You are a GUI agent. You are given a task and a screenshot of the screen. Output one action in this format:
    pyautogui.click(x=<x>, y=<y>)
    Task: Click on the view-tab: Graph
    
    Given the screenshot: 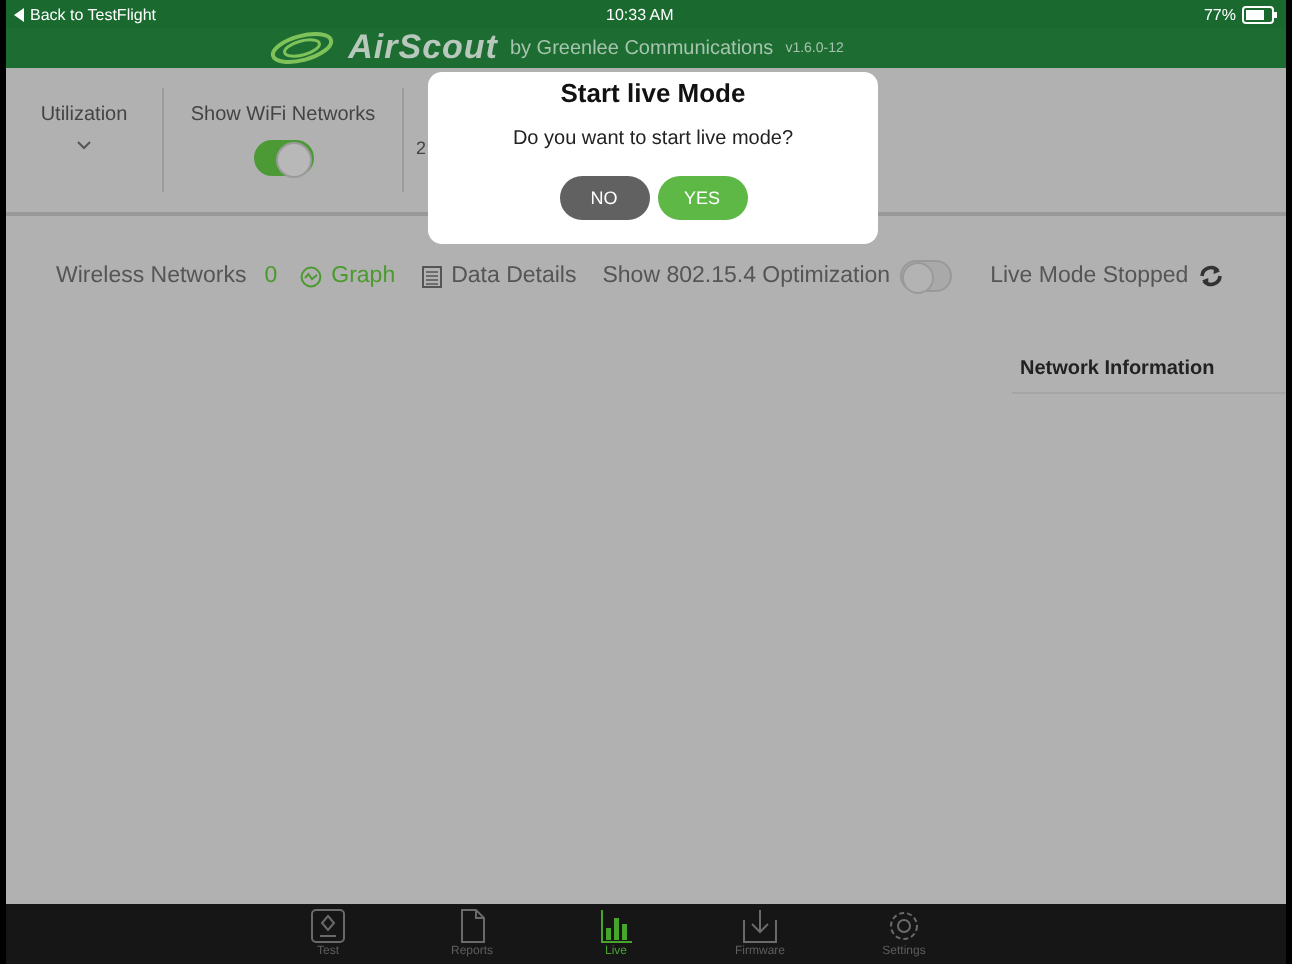 What is the action you would take?
    pyautogui.click(x=363, y=276)
    